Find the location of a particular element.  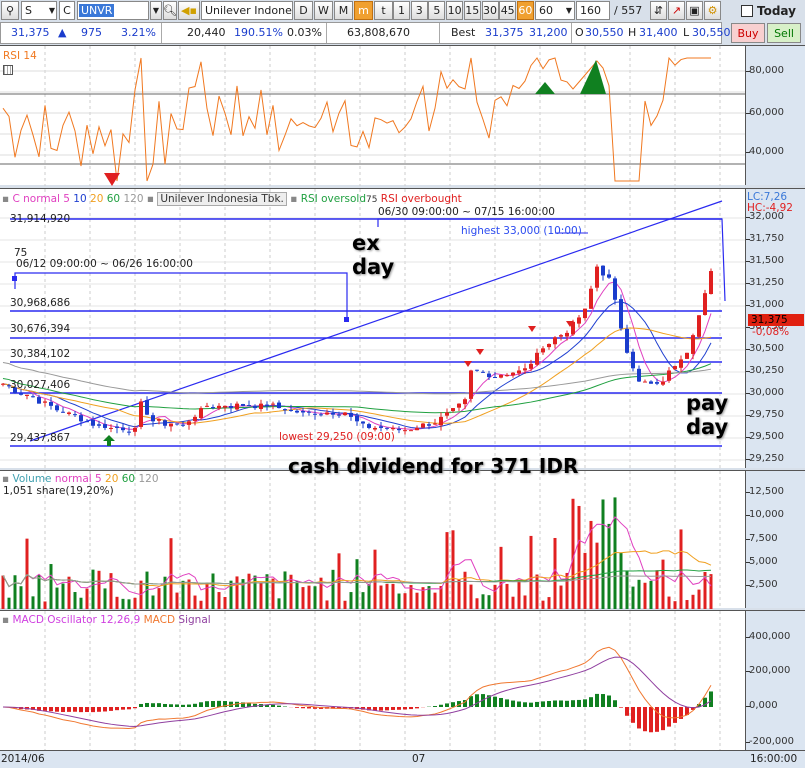

total-count: / 557 is located at coordinates (628, 10).